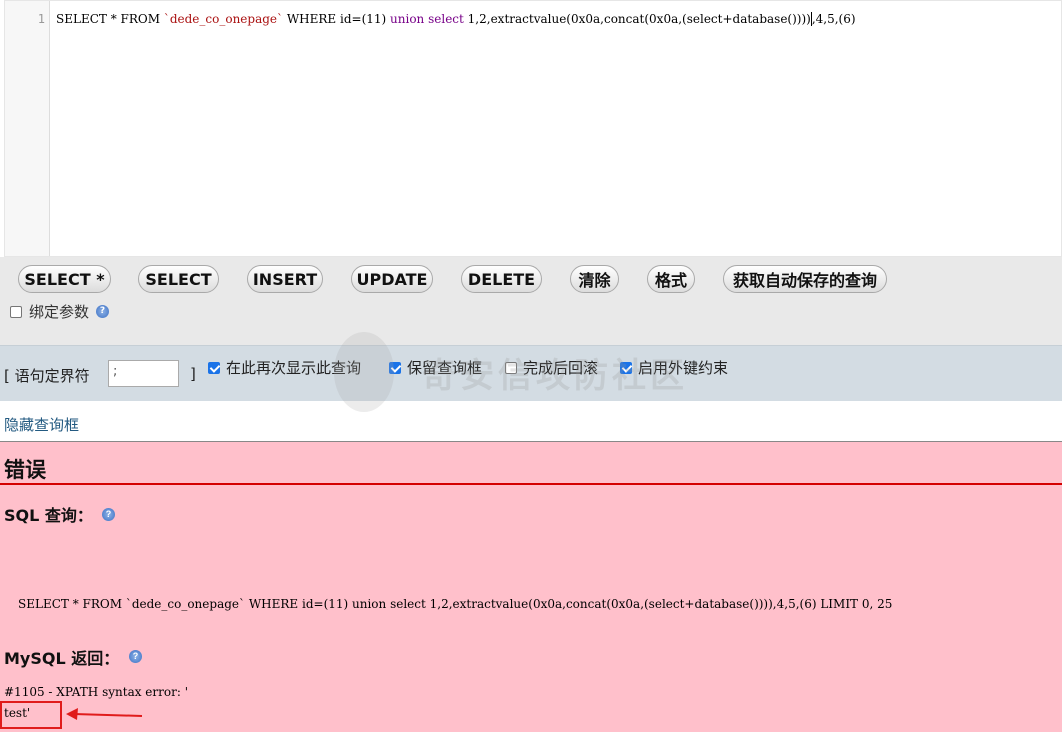 This screenshot has height=746, width=1062. What do you see at coordinates (531, 484) in the screenshot?
I see `error-title-rule` at bounding box center [531, 484].